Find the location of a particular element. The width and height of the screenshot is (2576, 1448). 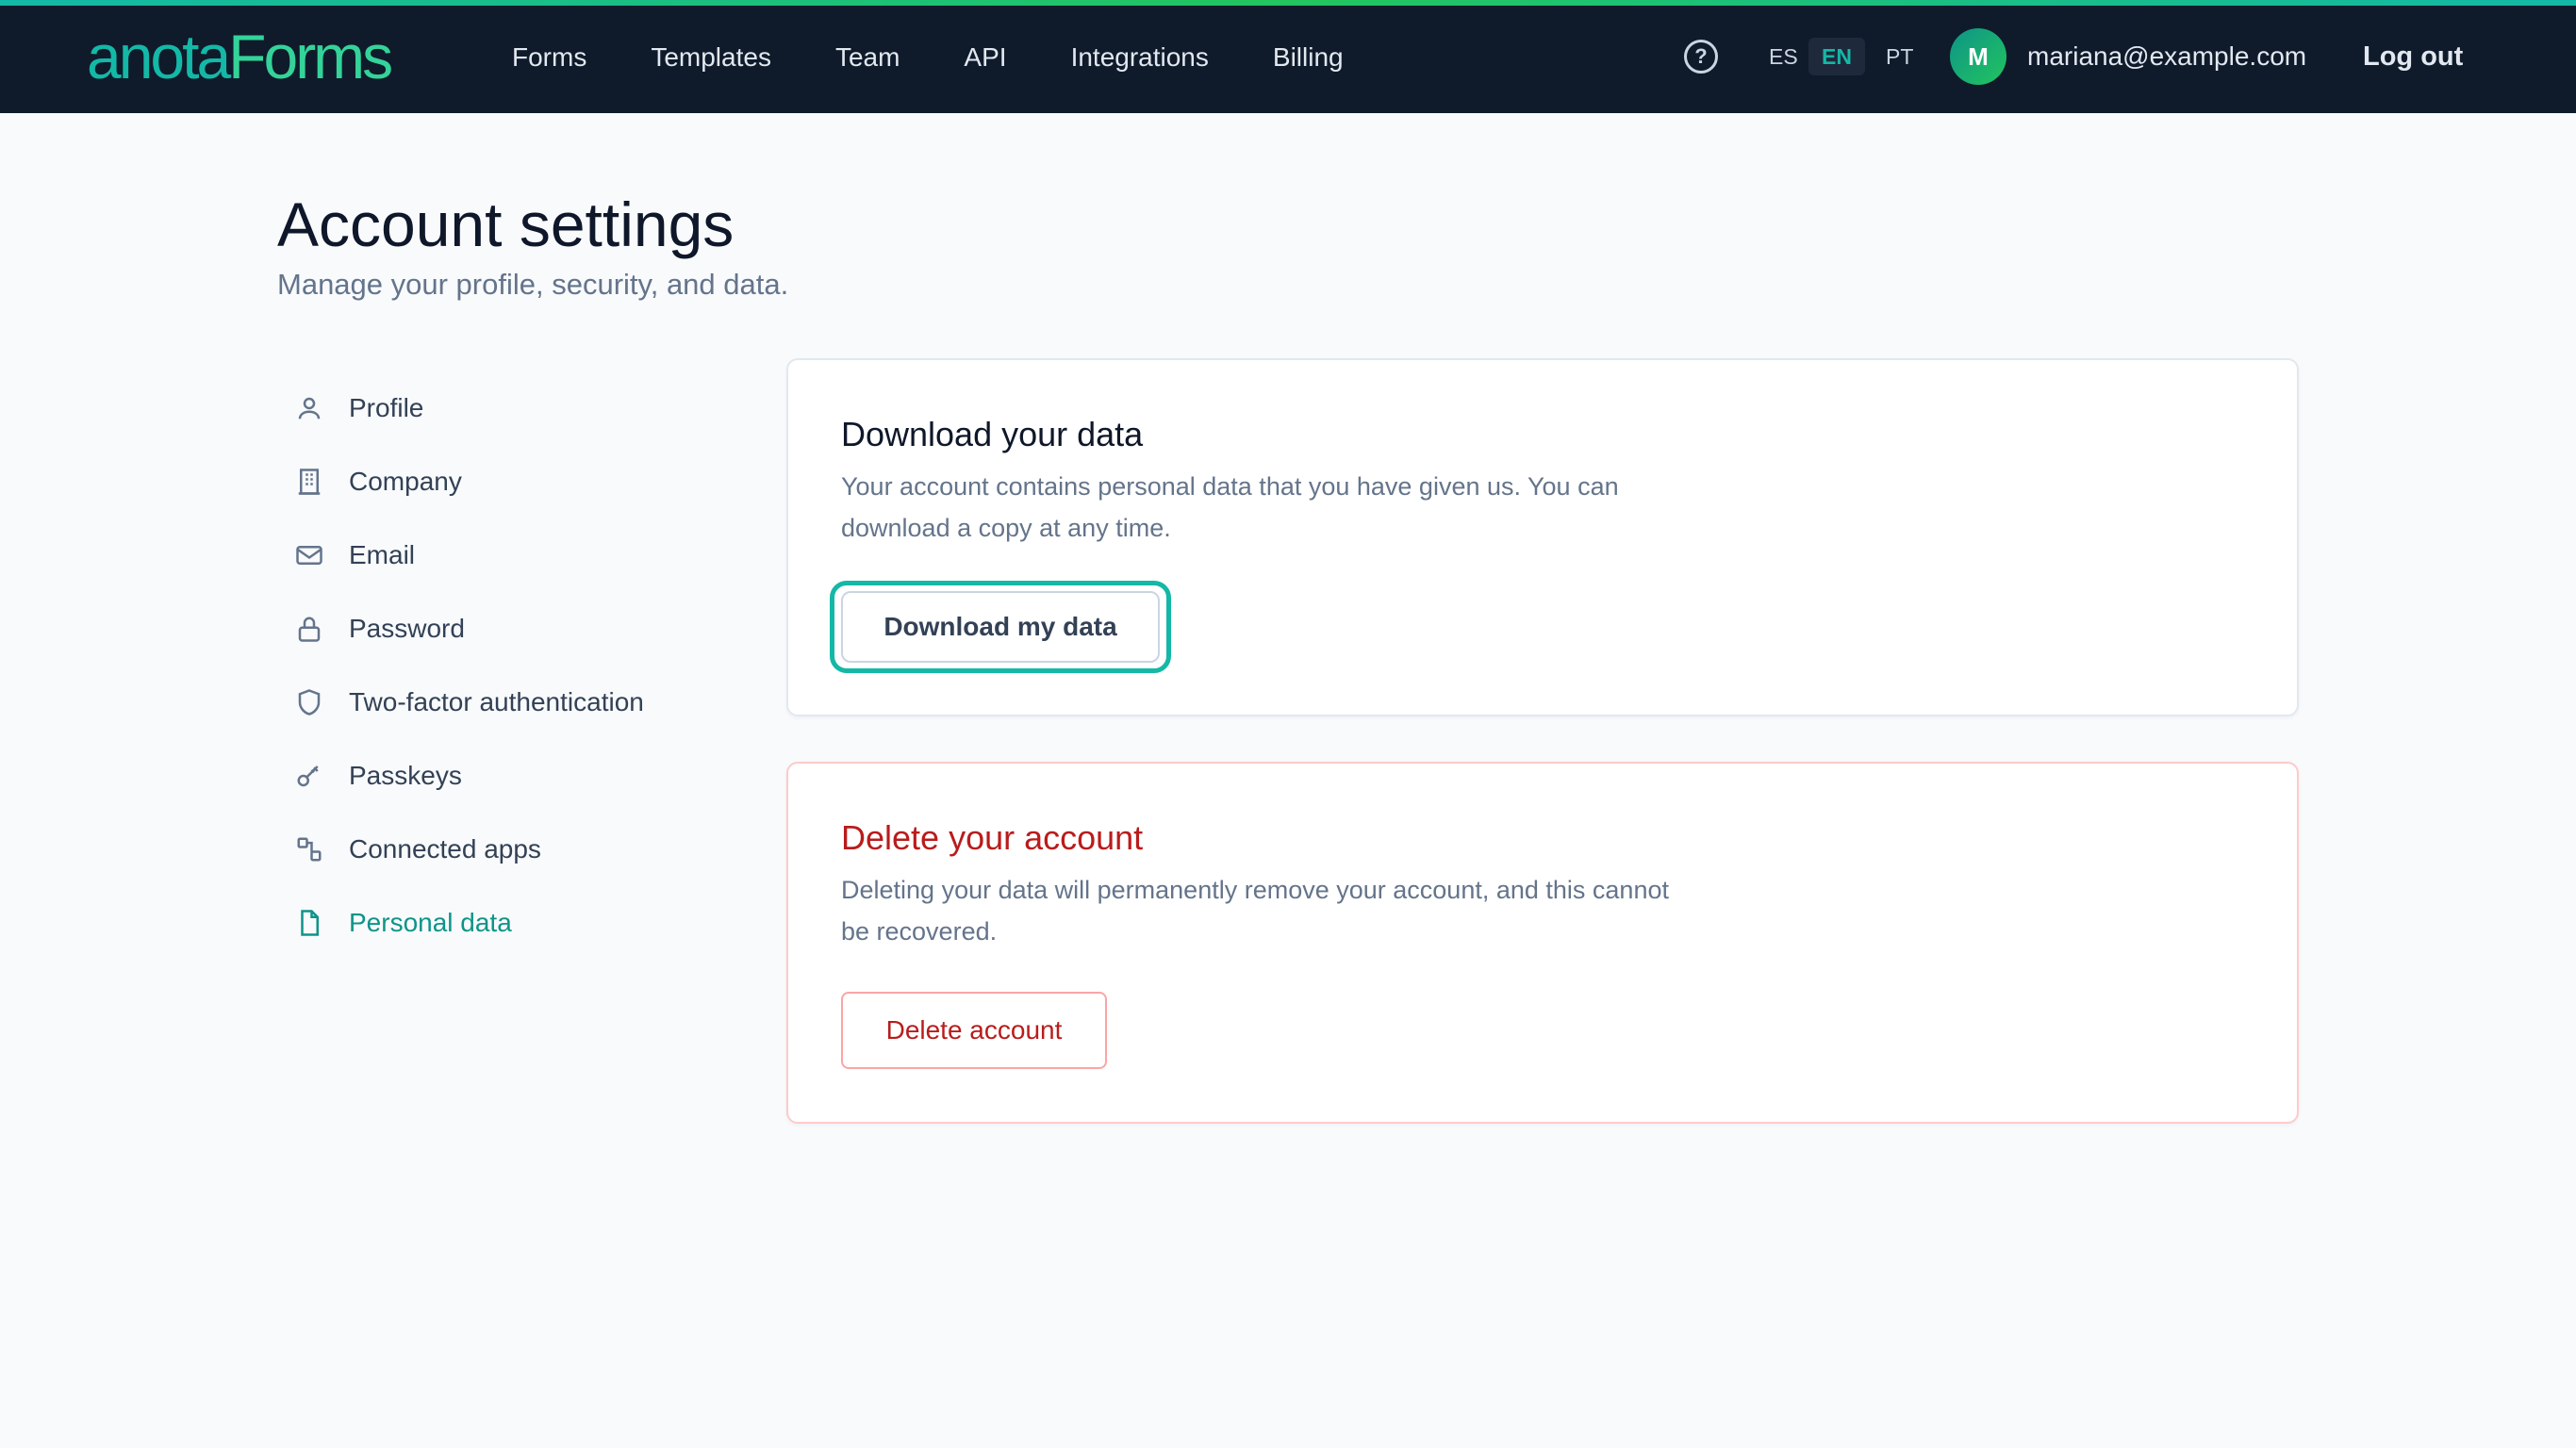

download-data-button: Download my data is located at coordinates (1000, 627).